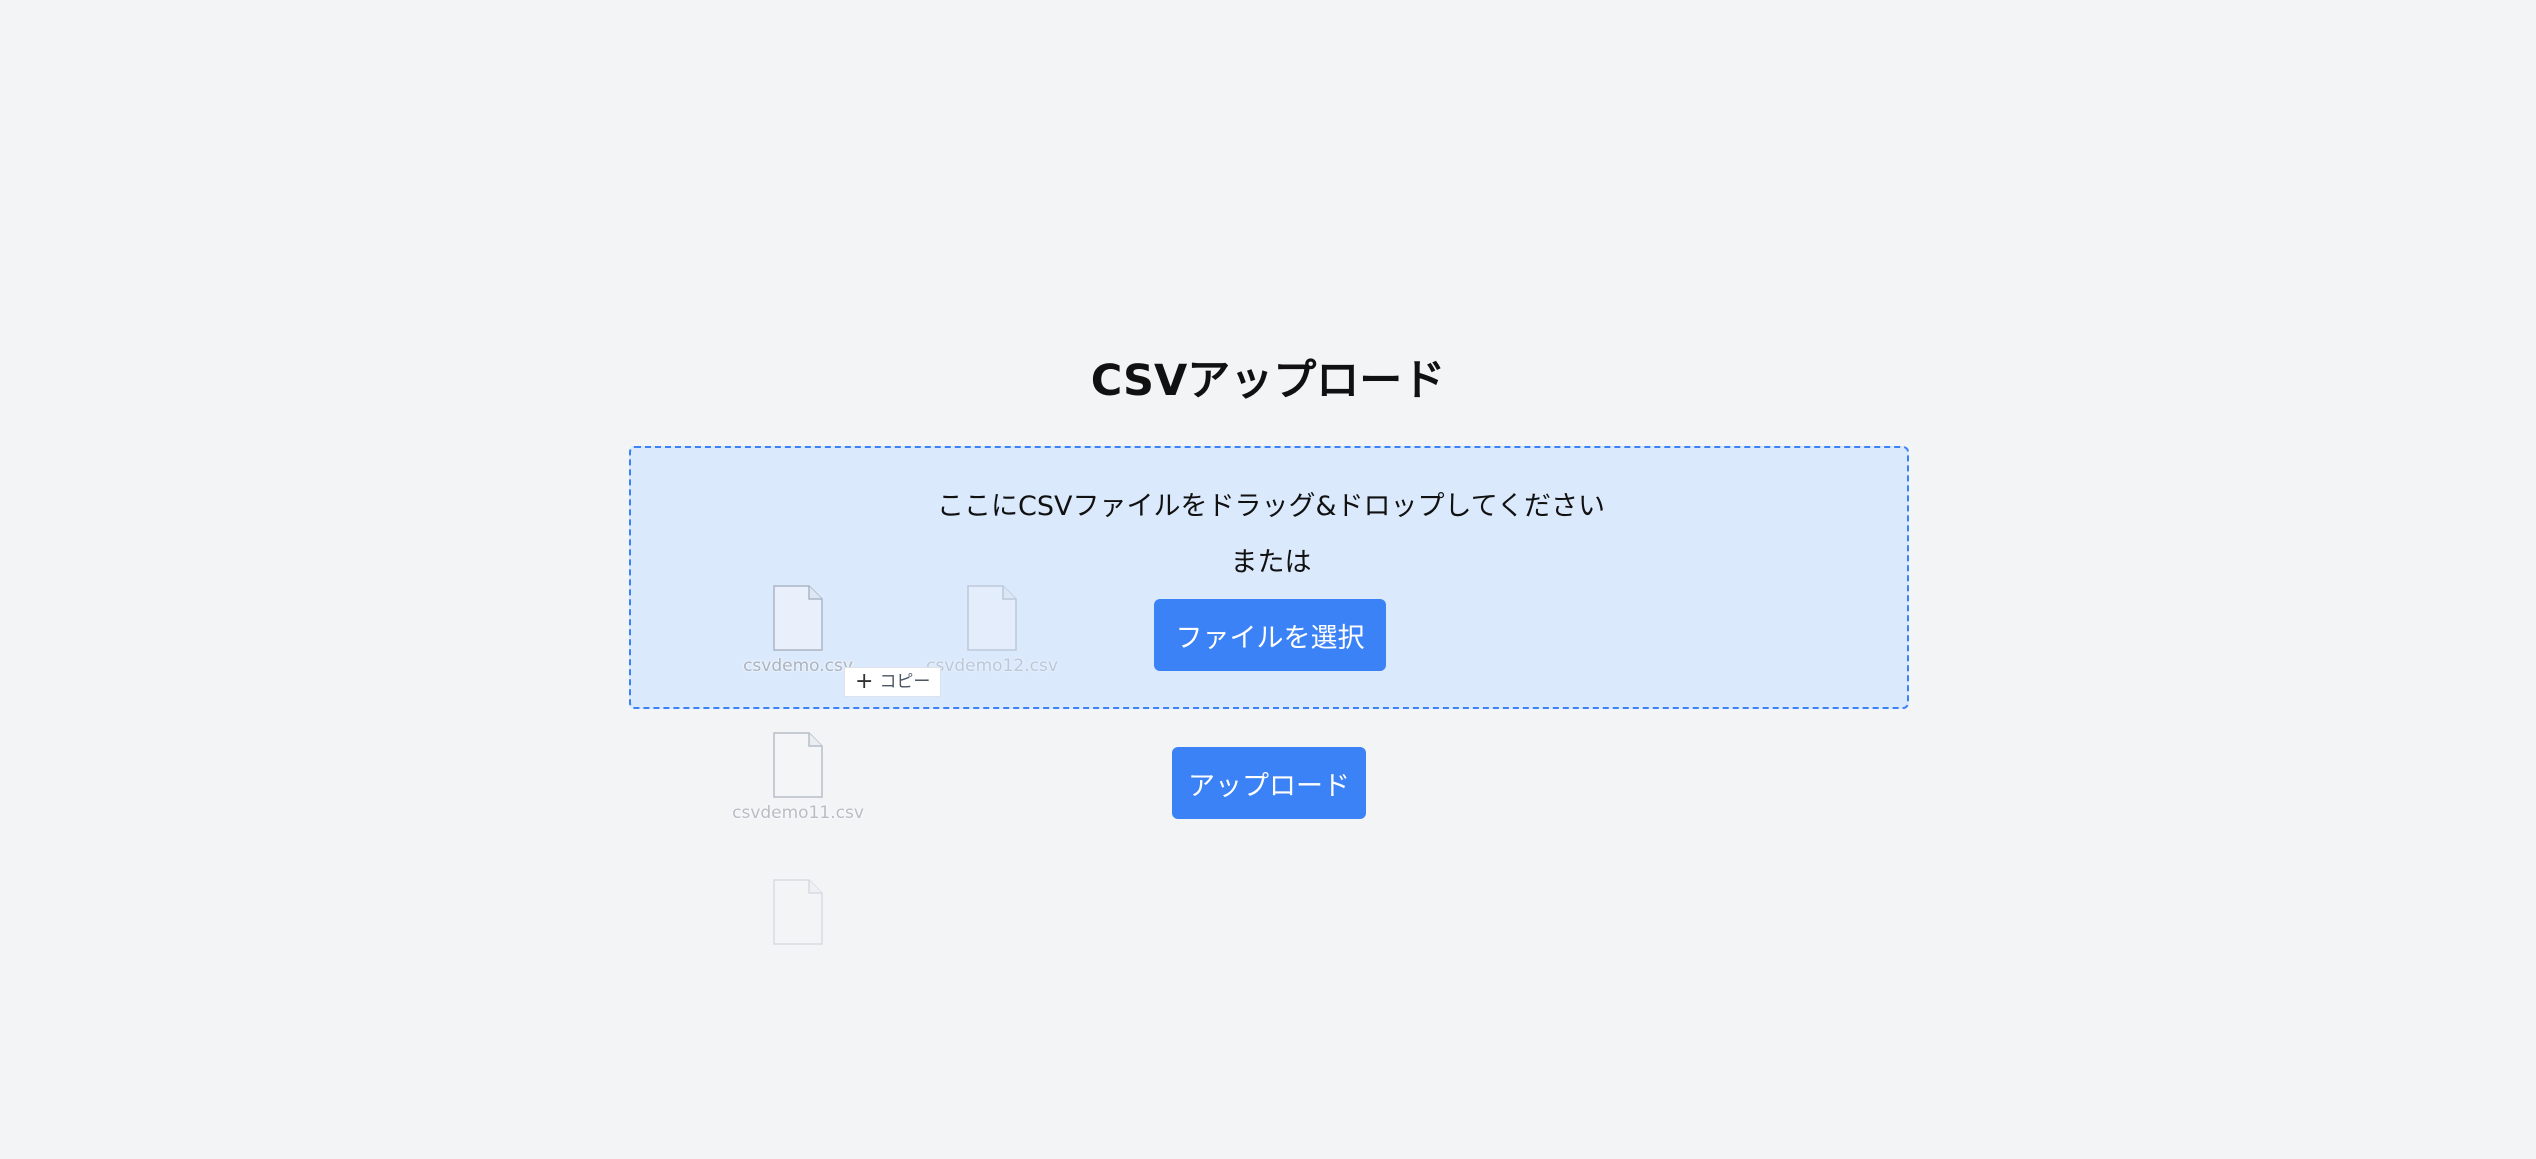 This screenshot has width=2536, height=1159. I want to click on or-divider-text: または, so click(1271, 562).